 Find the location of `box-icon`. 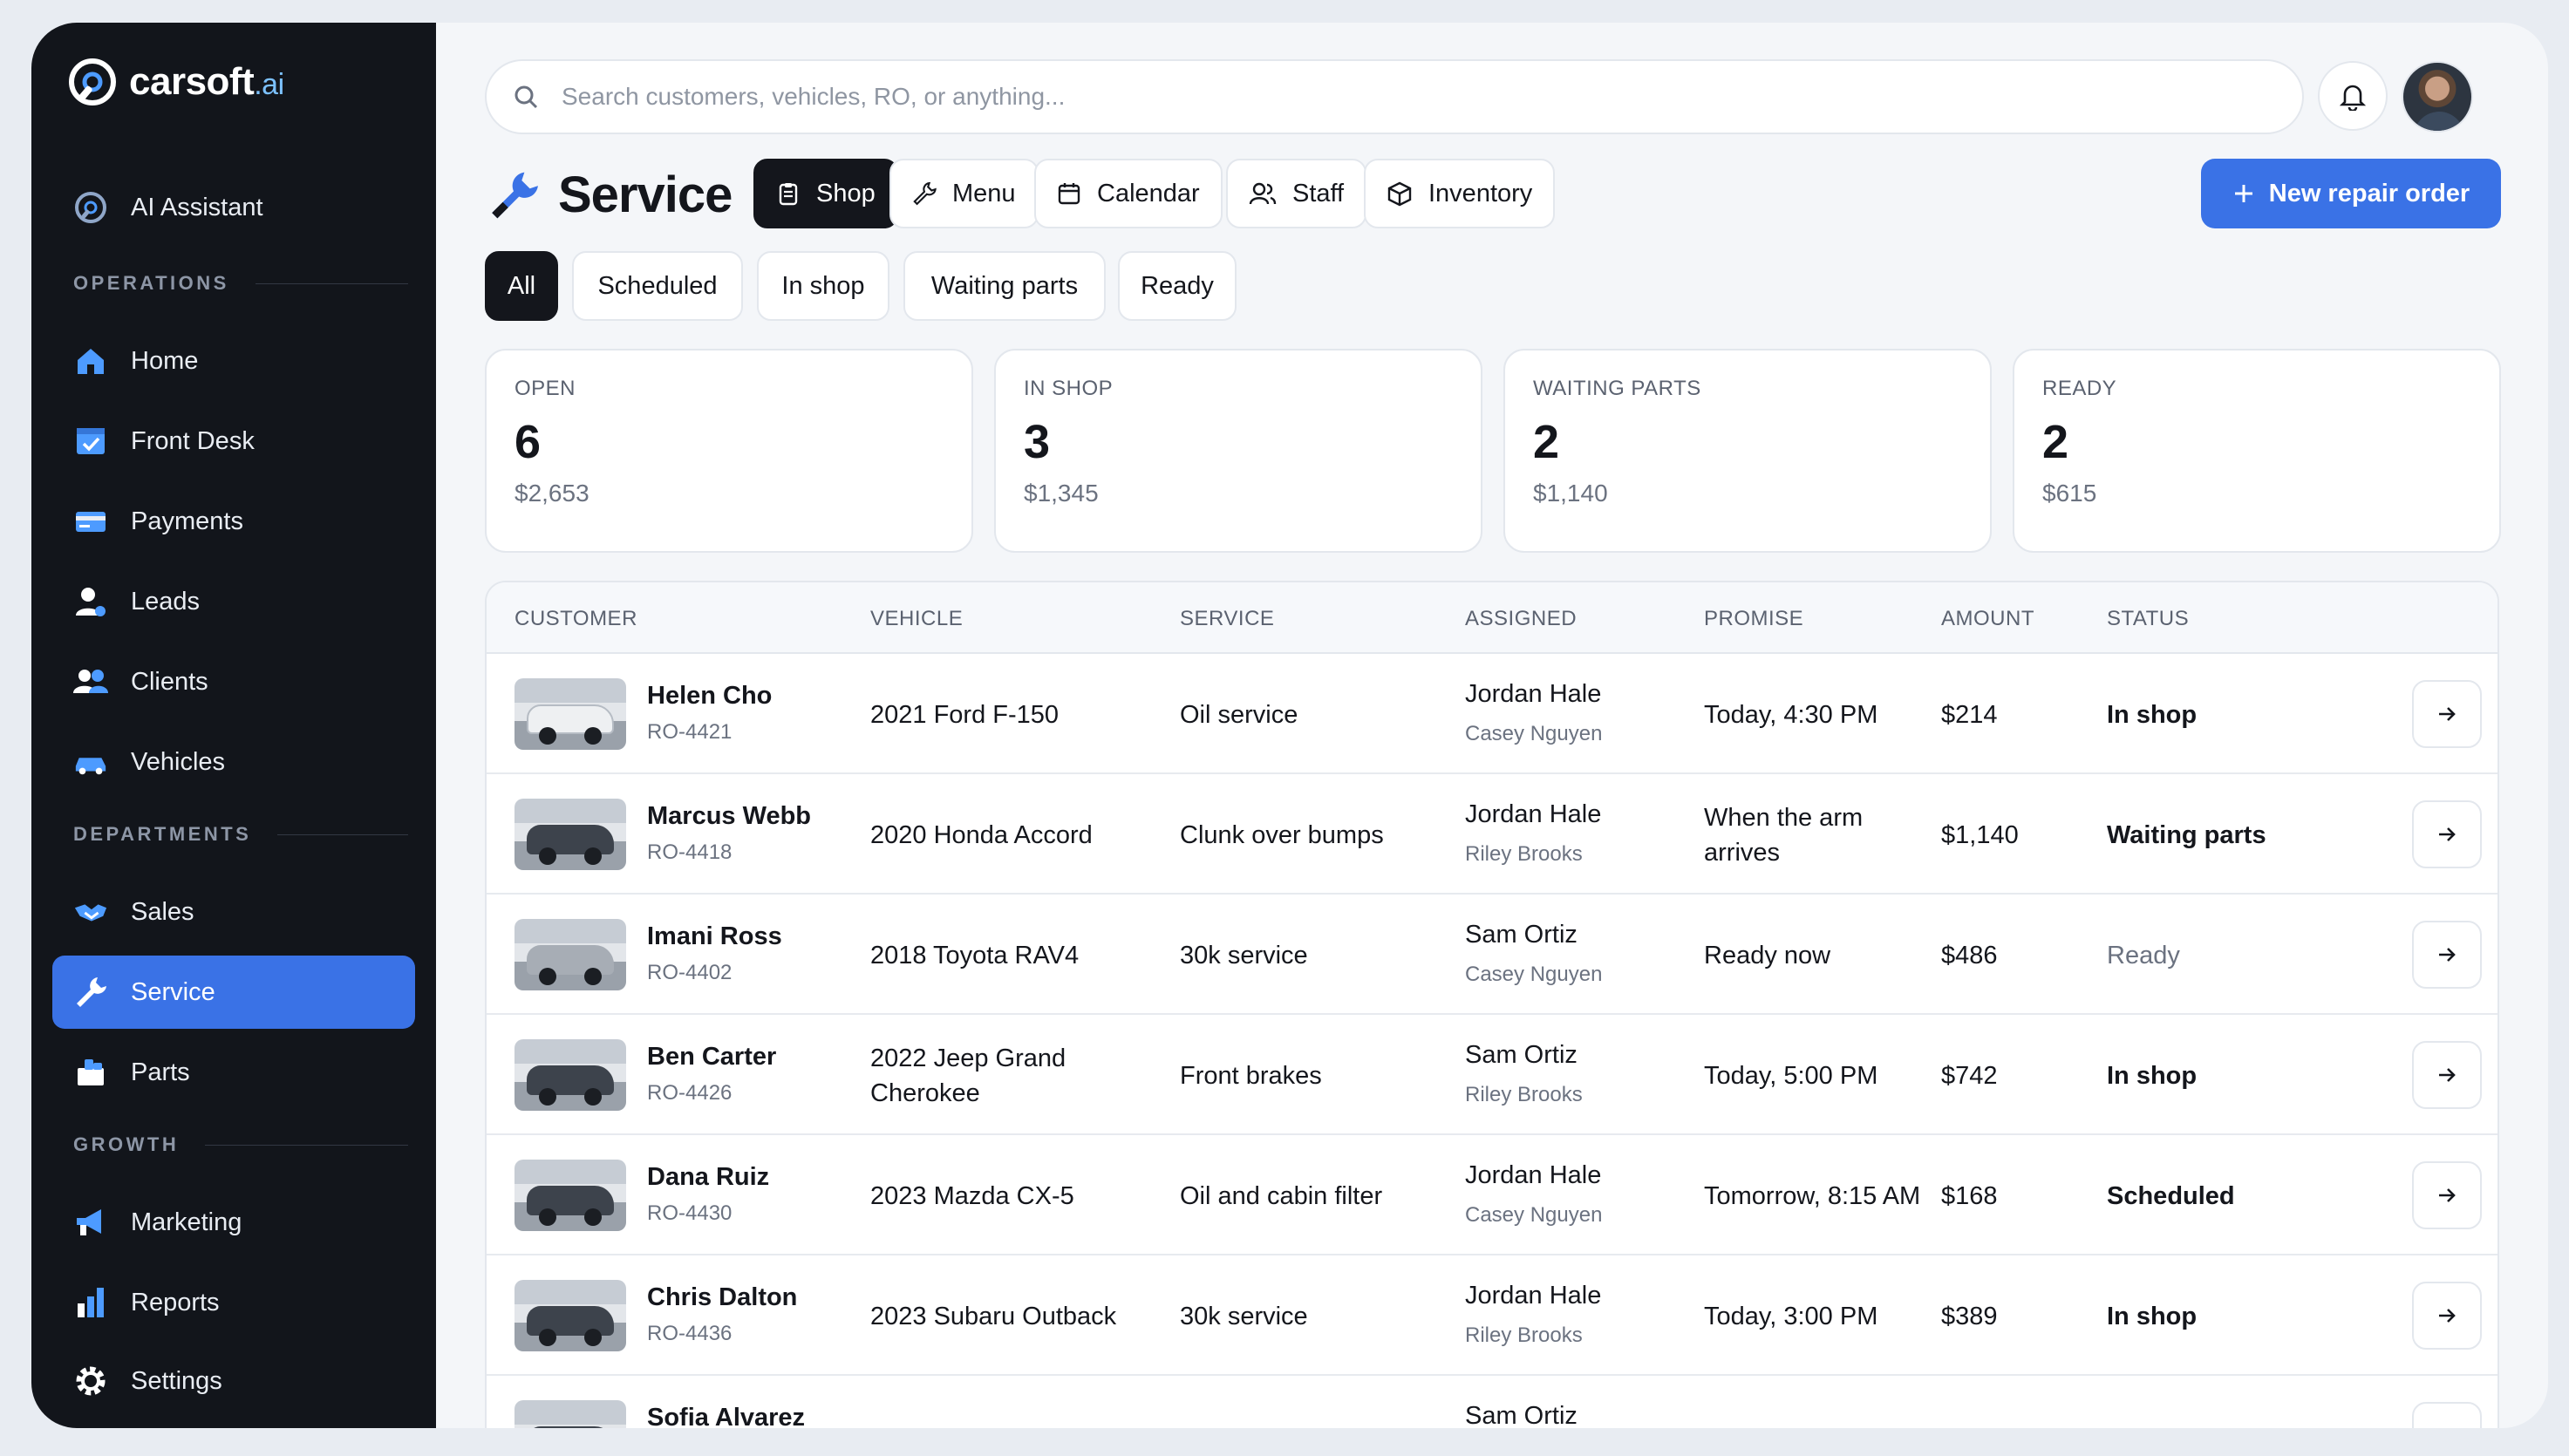

box-icon is located at coordinates (1399, 194).